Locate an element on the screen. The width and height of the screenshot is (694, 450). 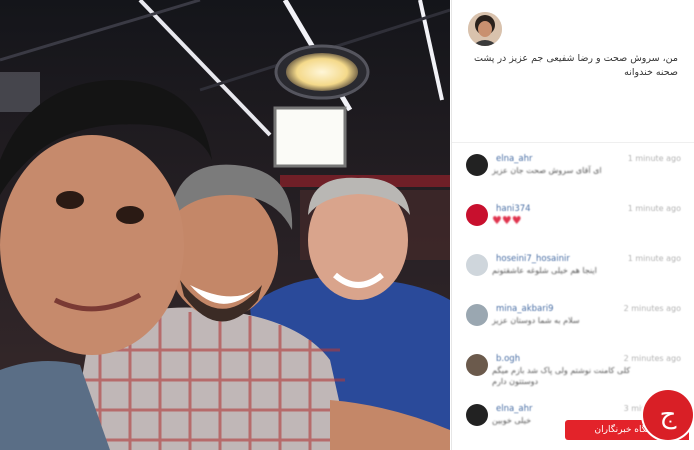
comment-text: ♥♥♥ is located at coordinates (507, 220).